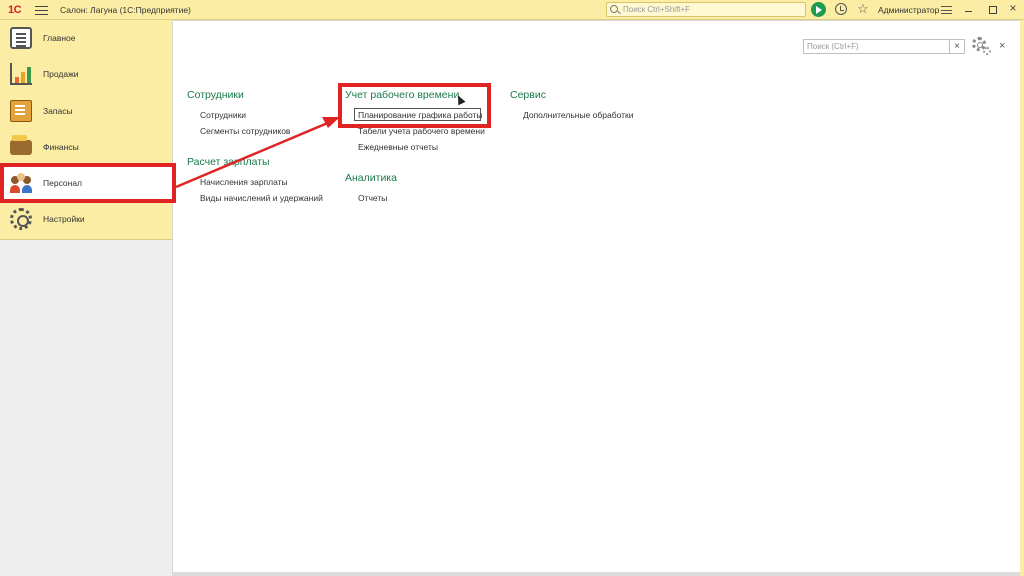  Describe the element at coordinates (614, 9) in the screenshot. I see `search-icon` at that location.